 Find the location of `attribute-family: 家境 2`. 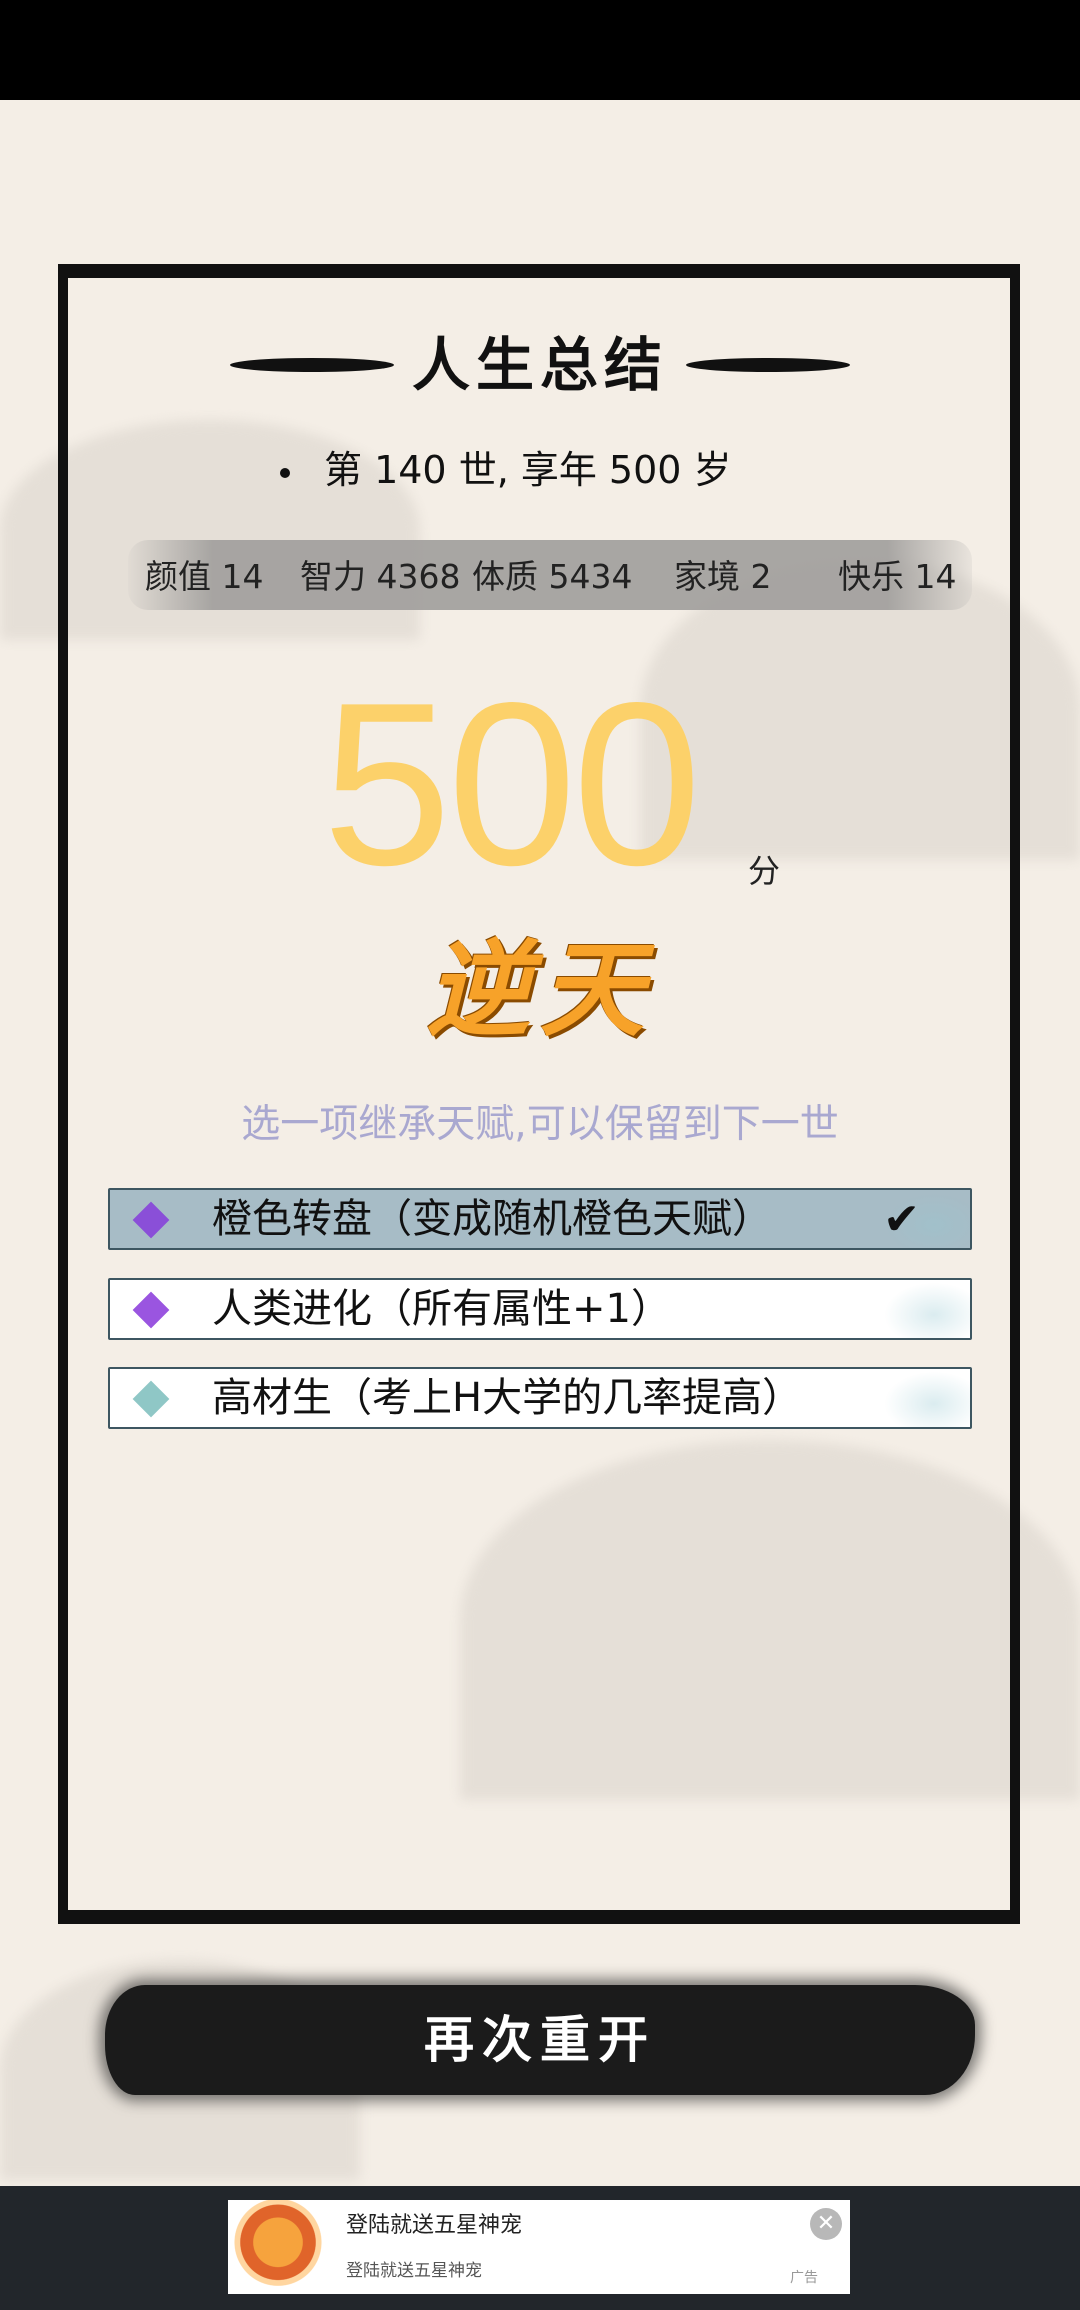

attribute-family: 家境 2 is located at coordinates (723, 576).